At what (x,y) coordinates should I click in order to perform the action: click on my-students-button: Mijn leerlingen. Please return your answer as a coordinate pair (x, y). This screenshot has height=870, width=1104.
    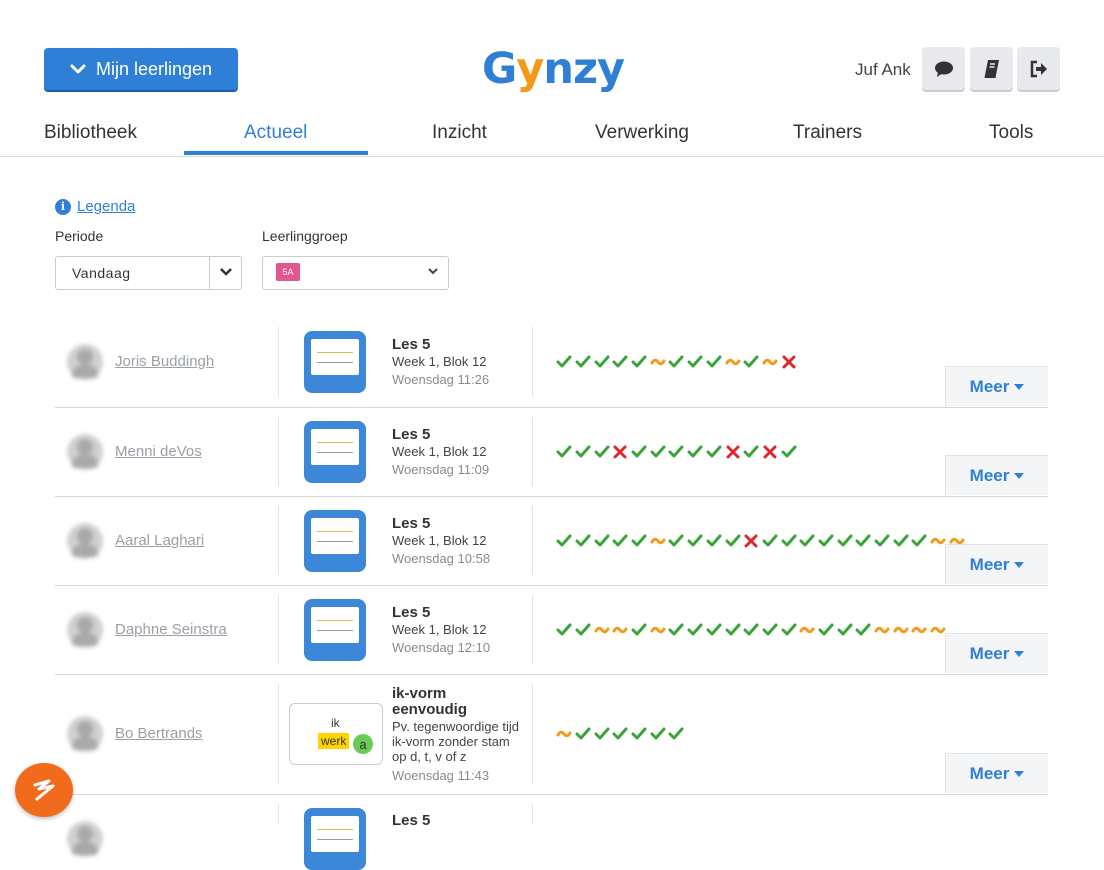
    Looking at the image, I should click on (141, 69).